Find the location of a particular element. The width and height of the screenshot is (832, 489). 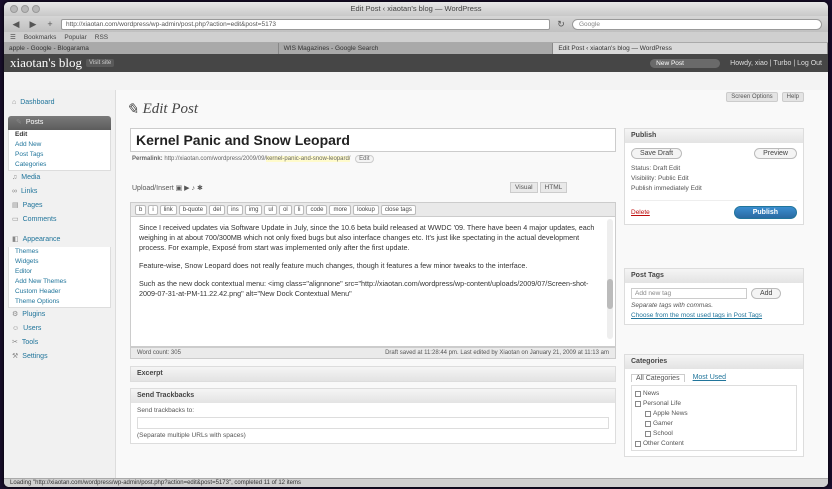

qt-del: del is located at coordinates (217, 209).